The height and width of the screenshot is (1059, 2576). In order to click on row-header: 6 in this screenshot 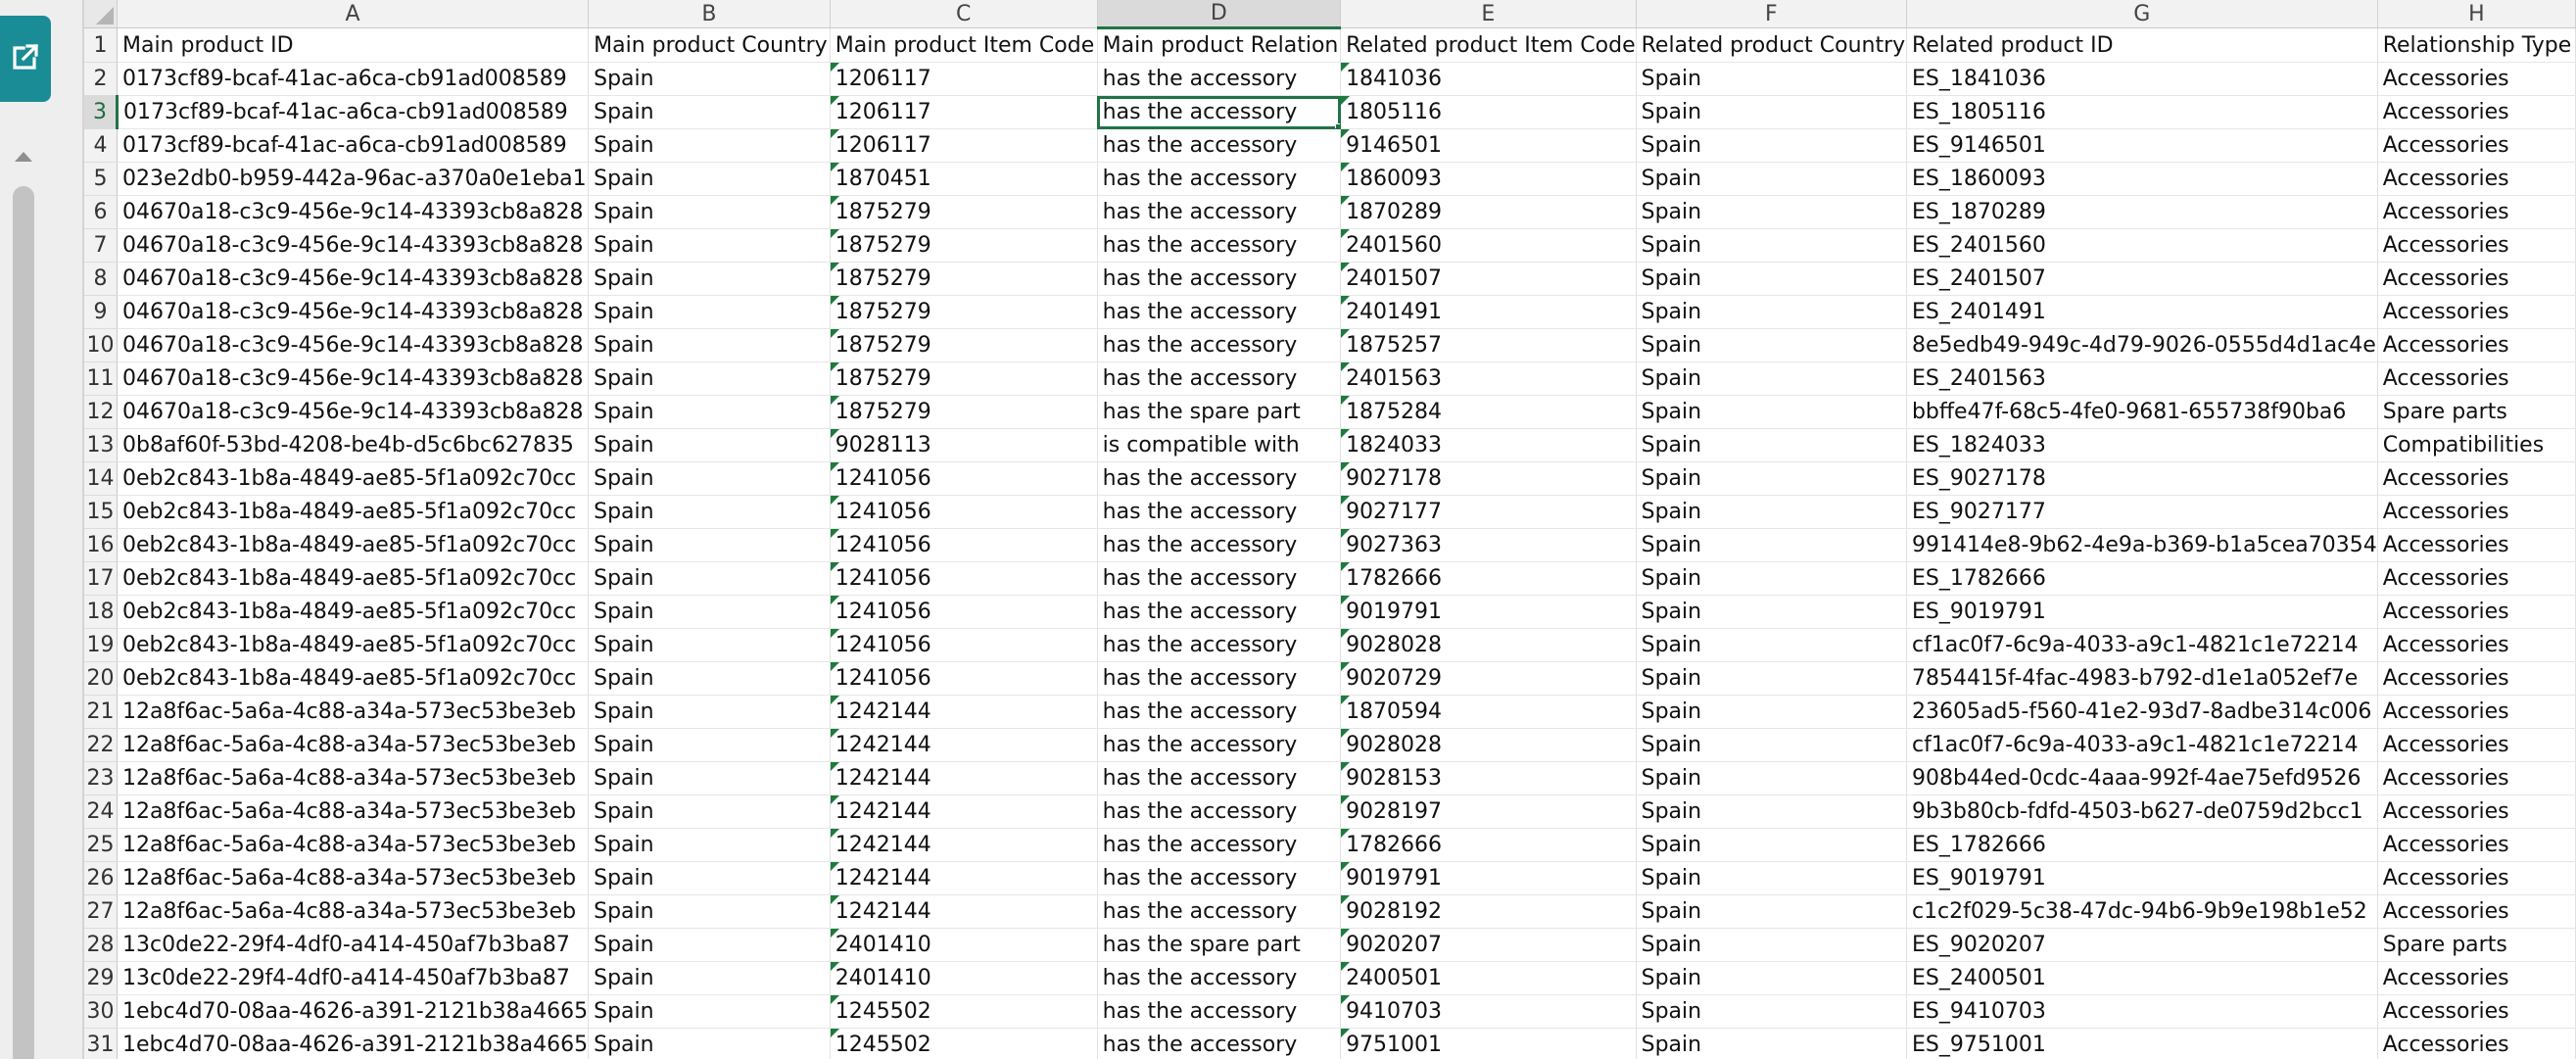, I will do `click(101, 212)`.